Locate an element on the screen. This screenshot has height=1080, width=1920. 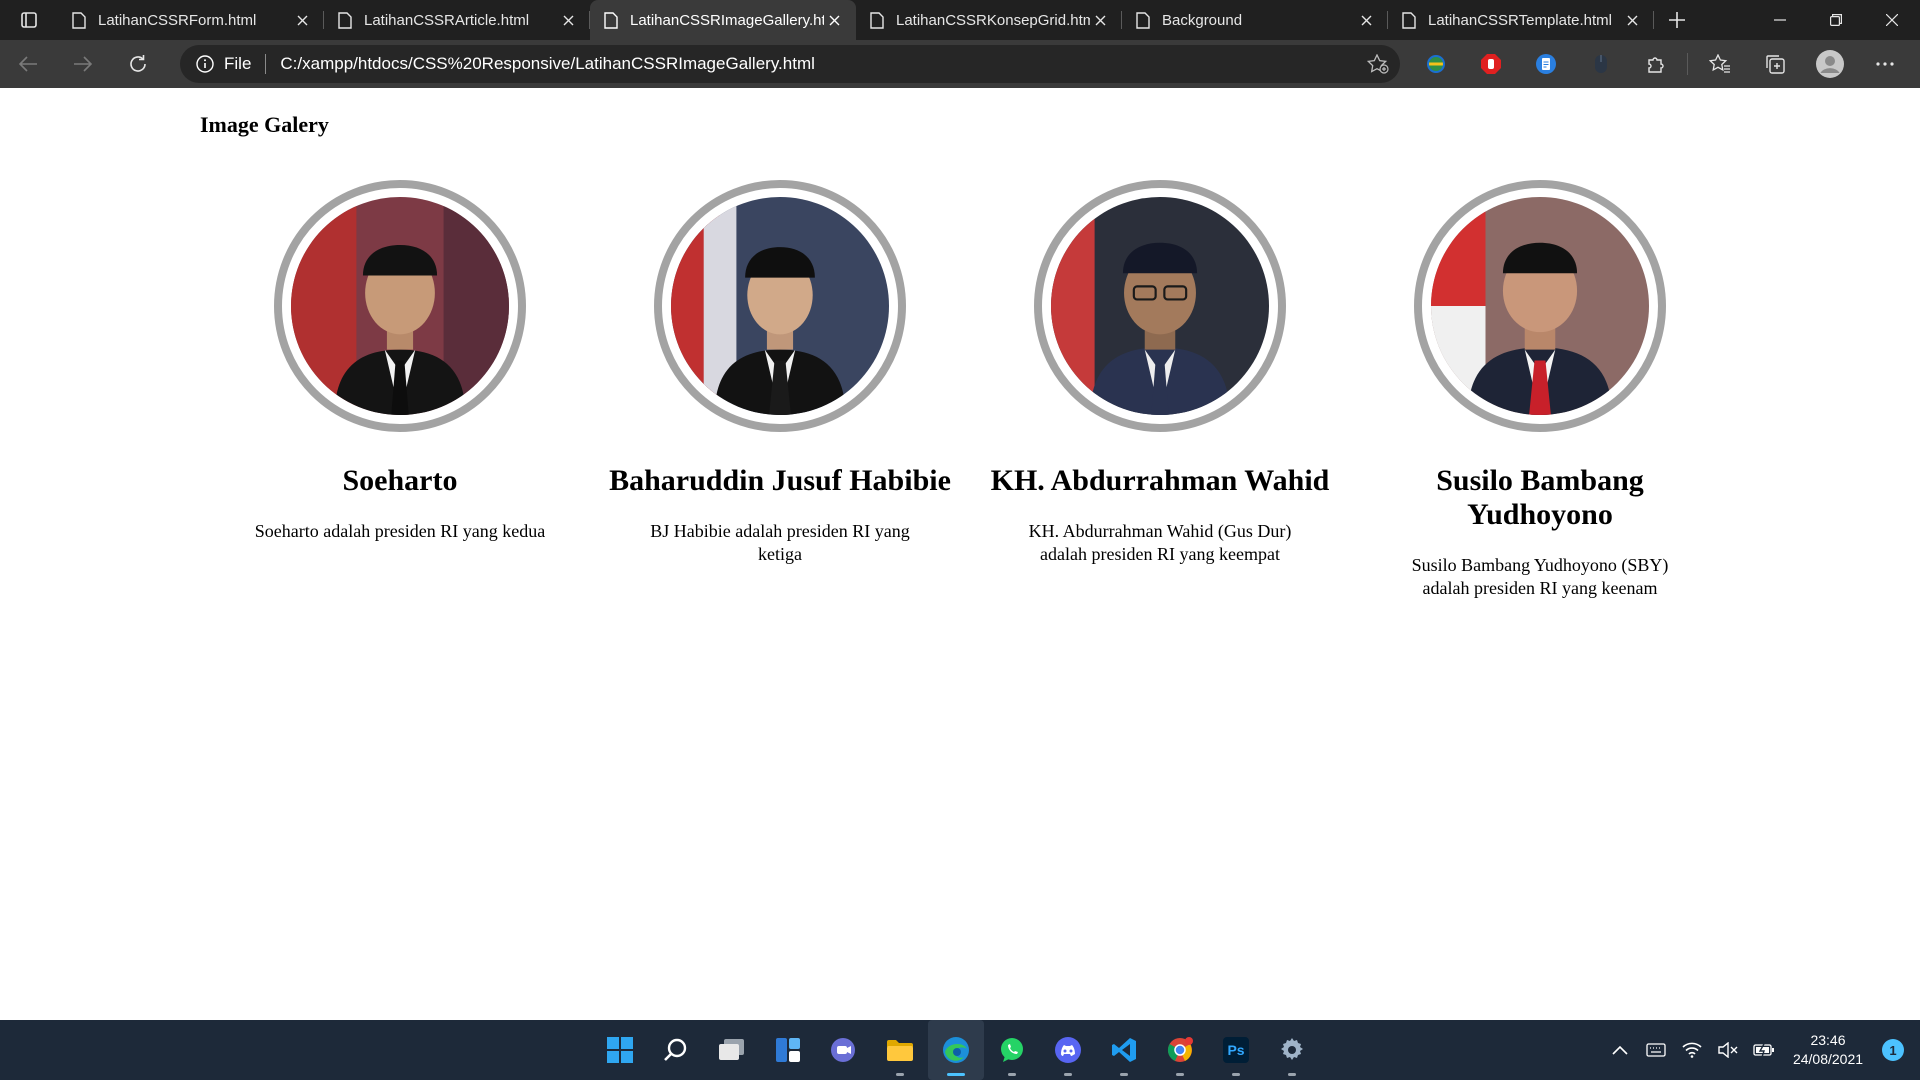
keyboard-button is located at coordinates (1656, 1050).